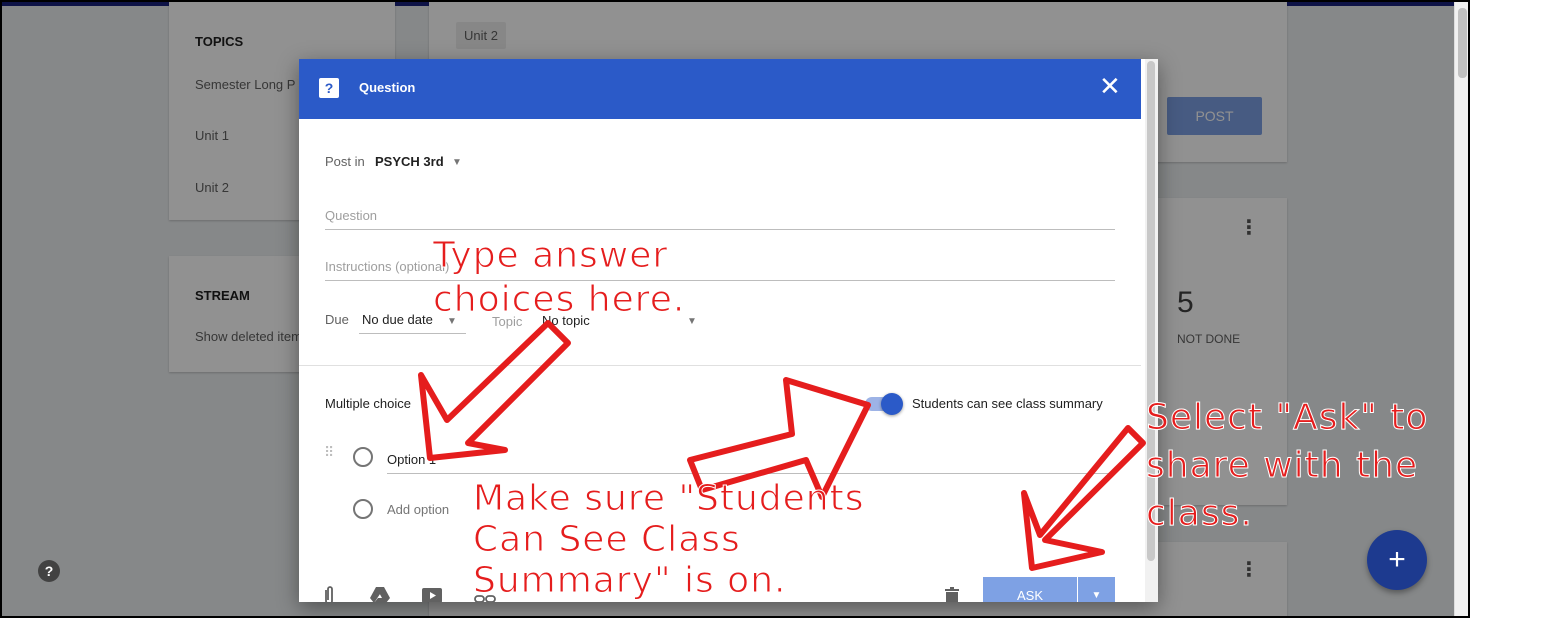  What do you see at coordinates (432, 594) in the screenshot?
I see `youtube-icon` at bounding box center [432, 594].